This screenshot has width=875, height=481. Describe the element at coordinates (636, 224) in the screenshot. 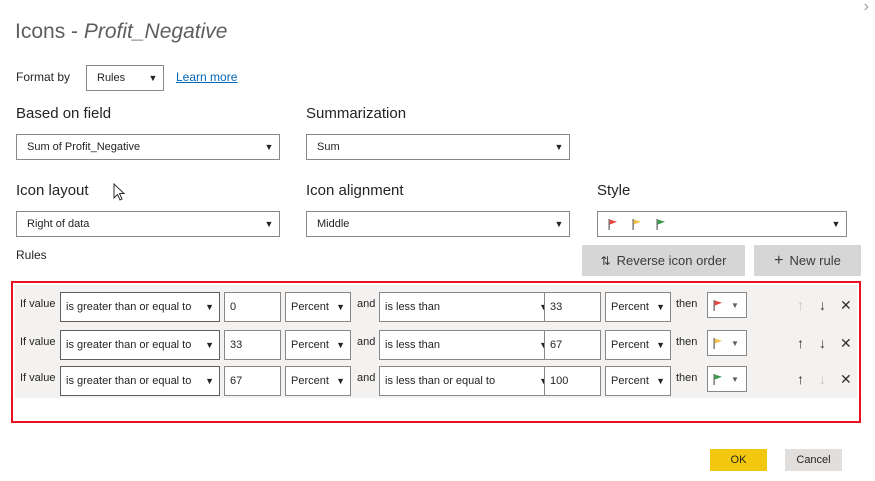

I see `flag-yellow-icon` at that location.